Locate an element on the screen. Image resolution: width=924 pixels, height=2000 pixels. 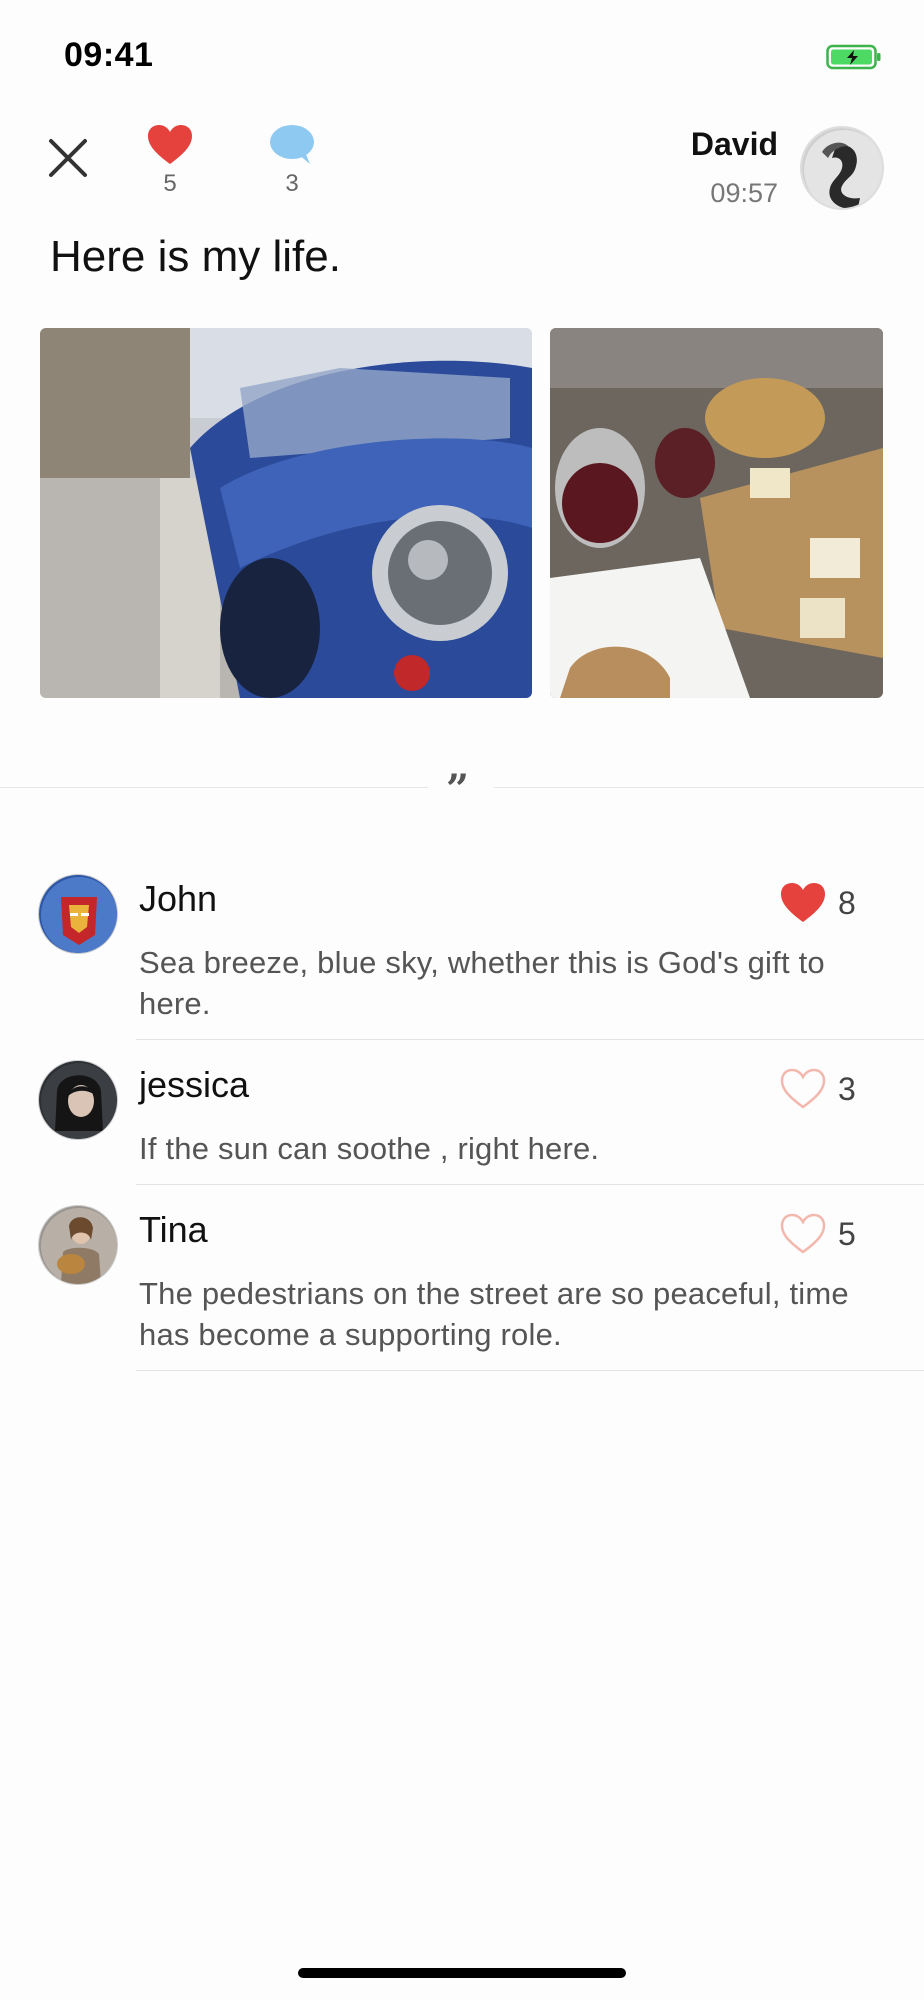
post-photo-food is located at coordinates (716, 513).